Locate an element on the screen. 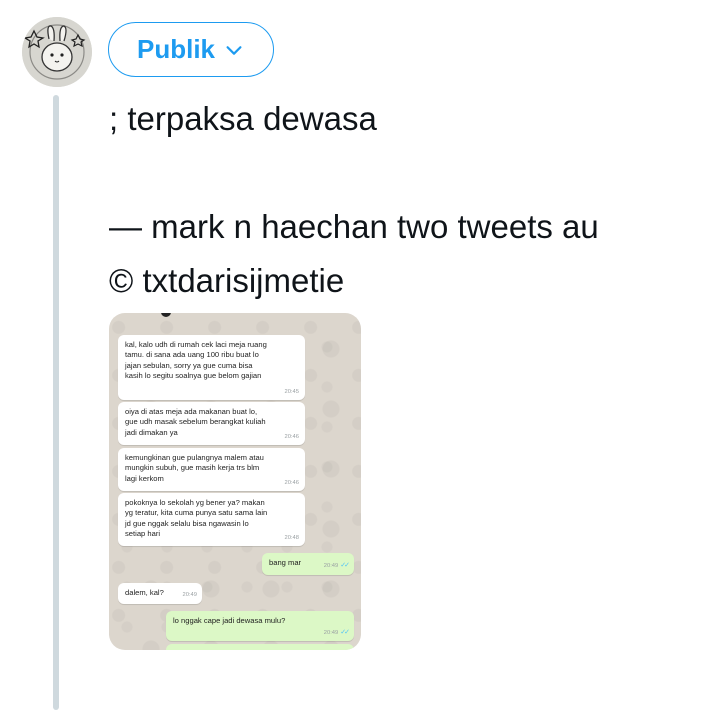 The height and width of the screenshot is (710, 720). chat-message: bang mar 20:49 ✓✓ is located at coordinates (308, 564).